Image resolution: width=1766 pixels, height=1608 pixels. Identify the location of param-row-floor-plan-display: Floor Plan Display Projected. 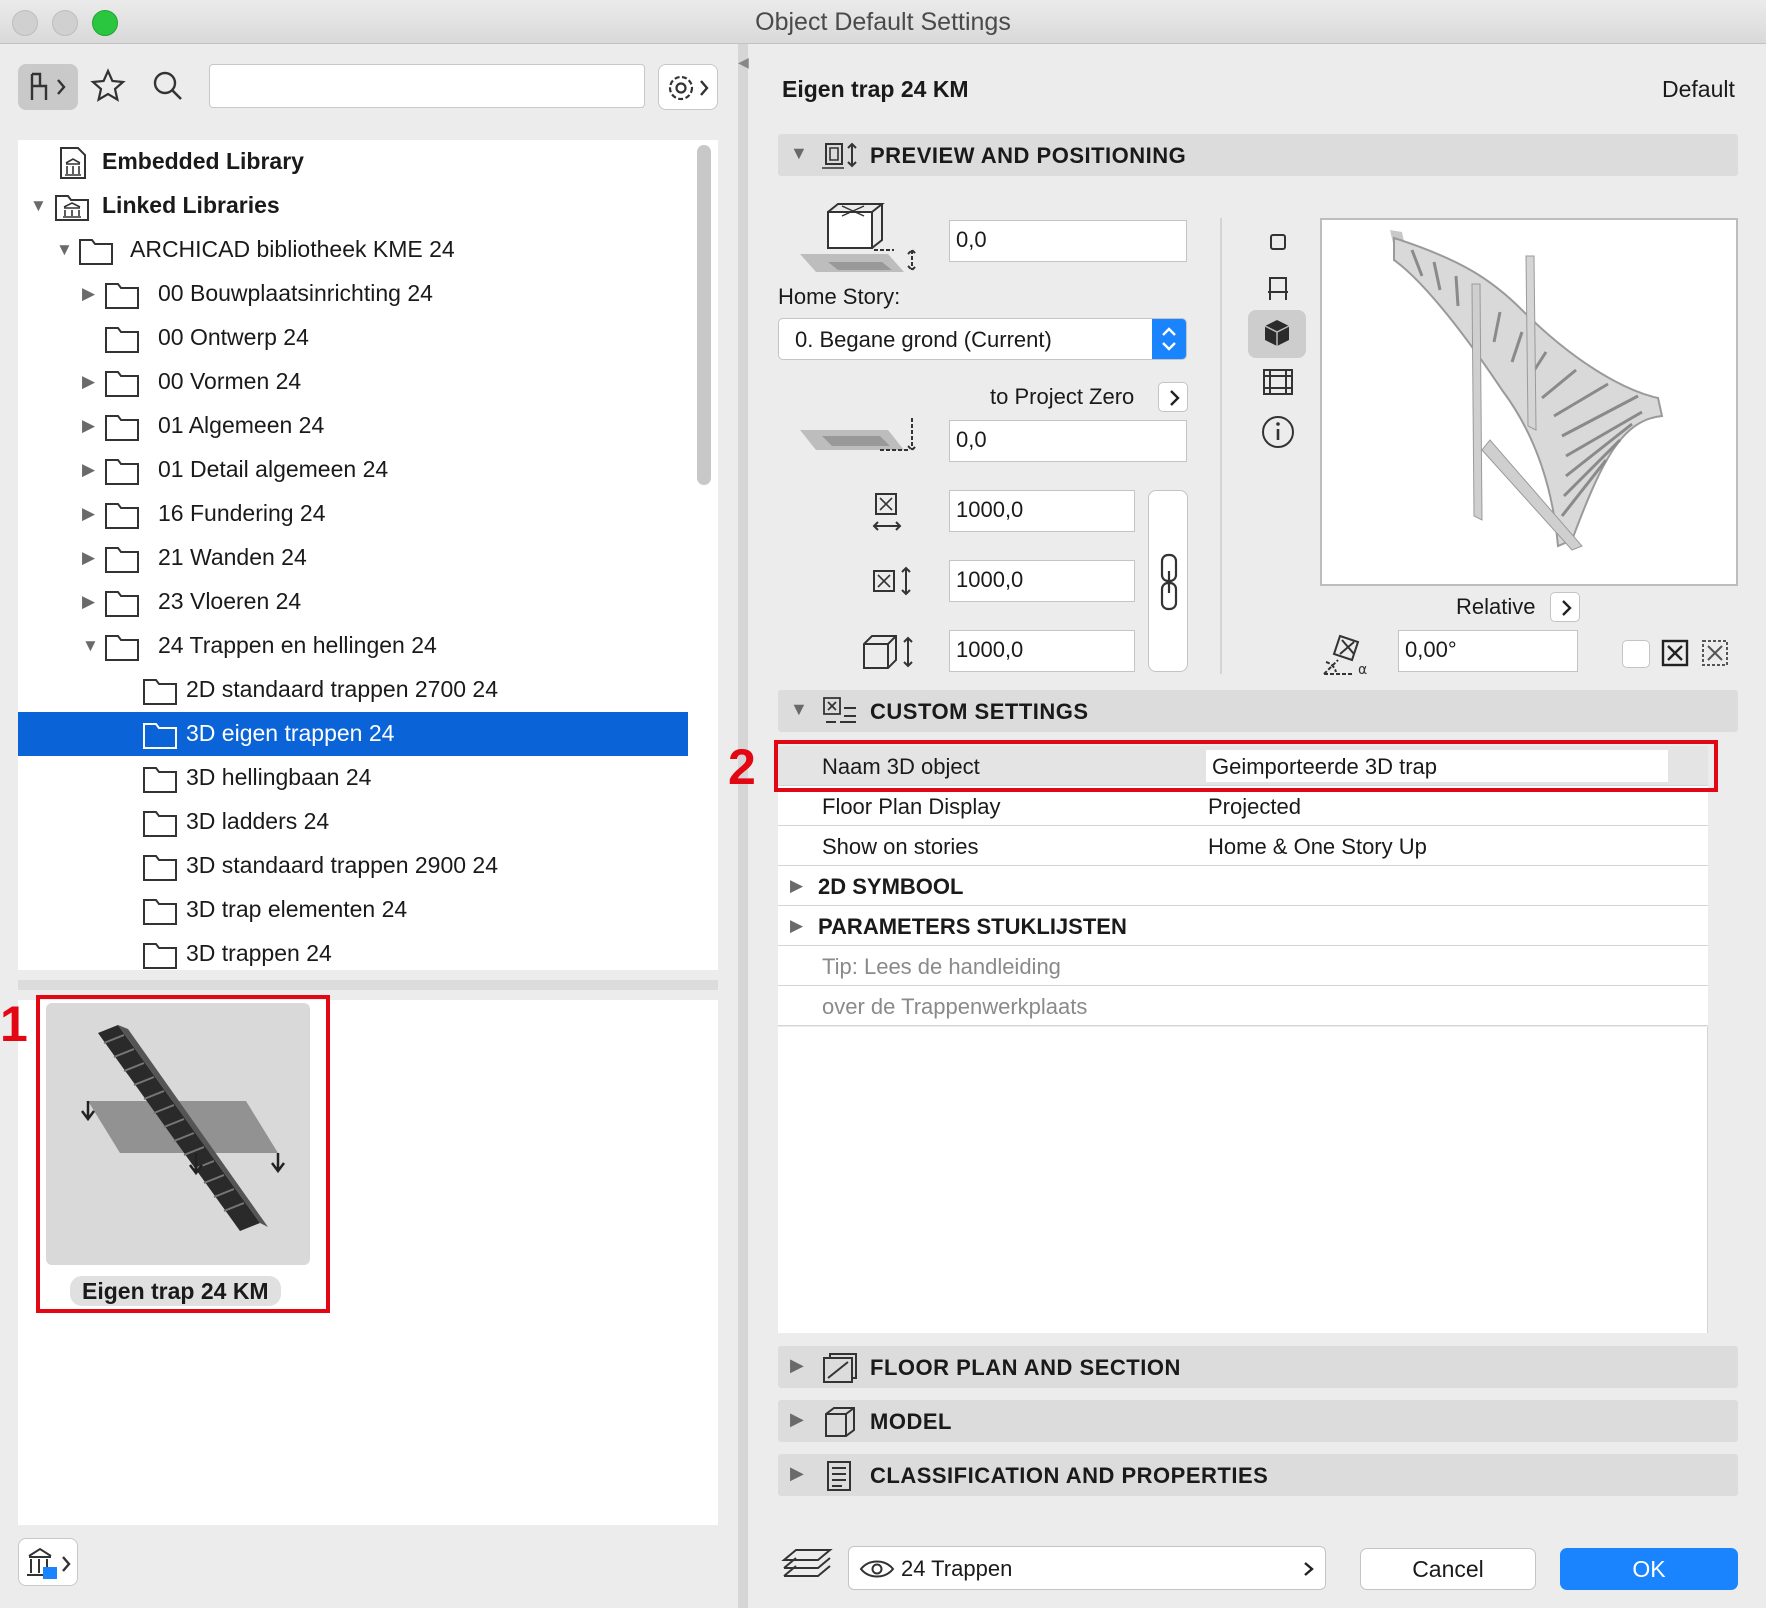
(1243, 806).